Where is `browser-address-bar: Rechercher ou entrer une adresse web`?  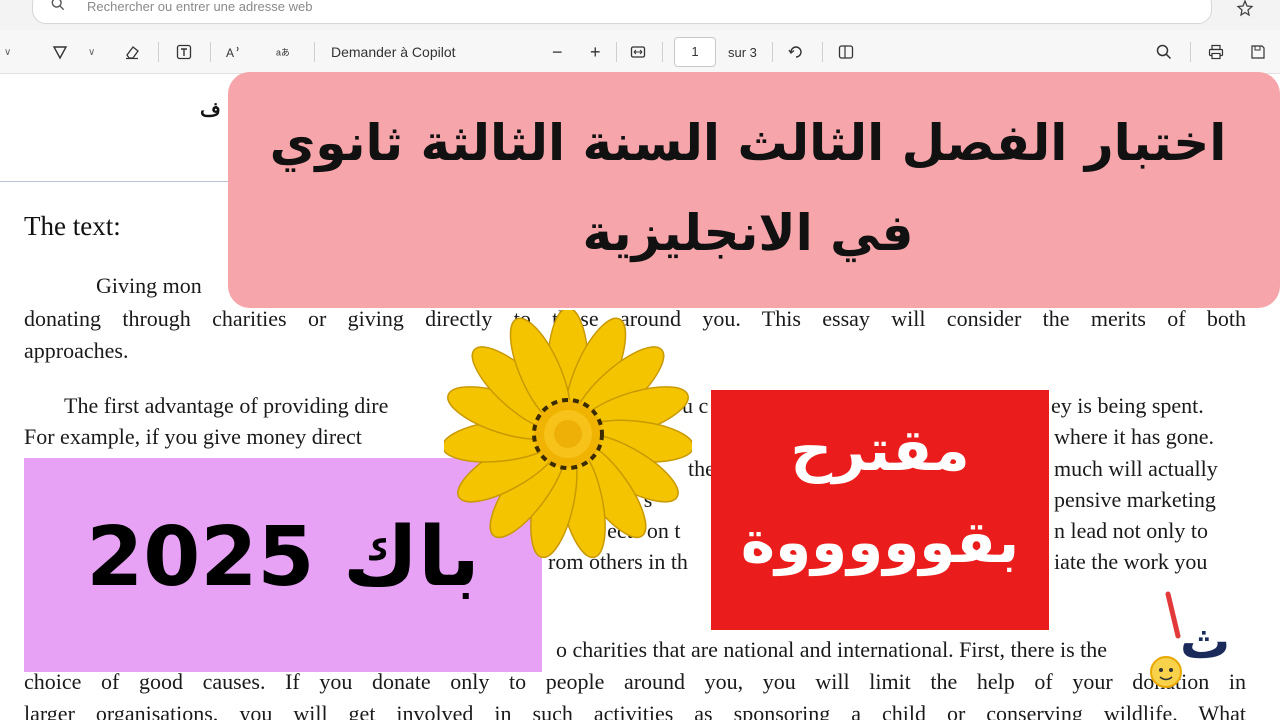 browser-address-bar: Rechercher ou entrer une adresse web is located at coordinates (640, 15).